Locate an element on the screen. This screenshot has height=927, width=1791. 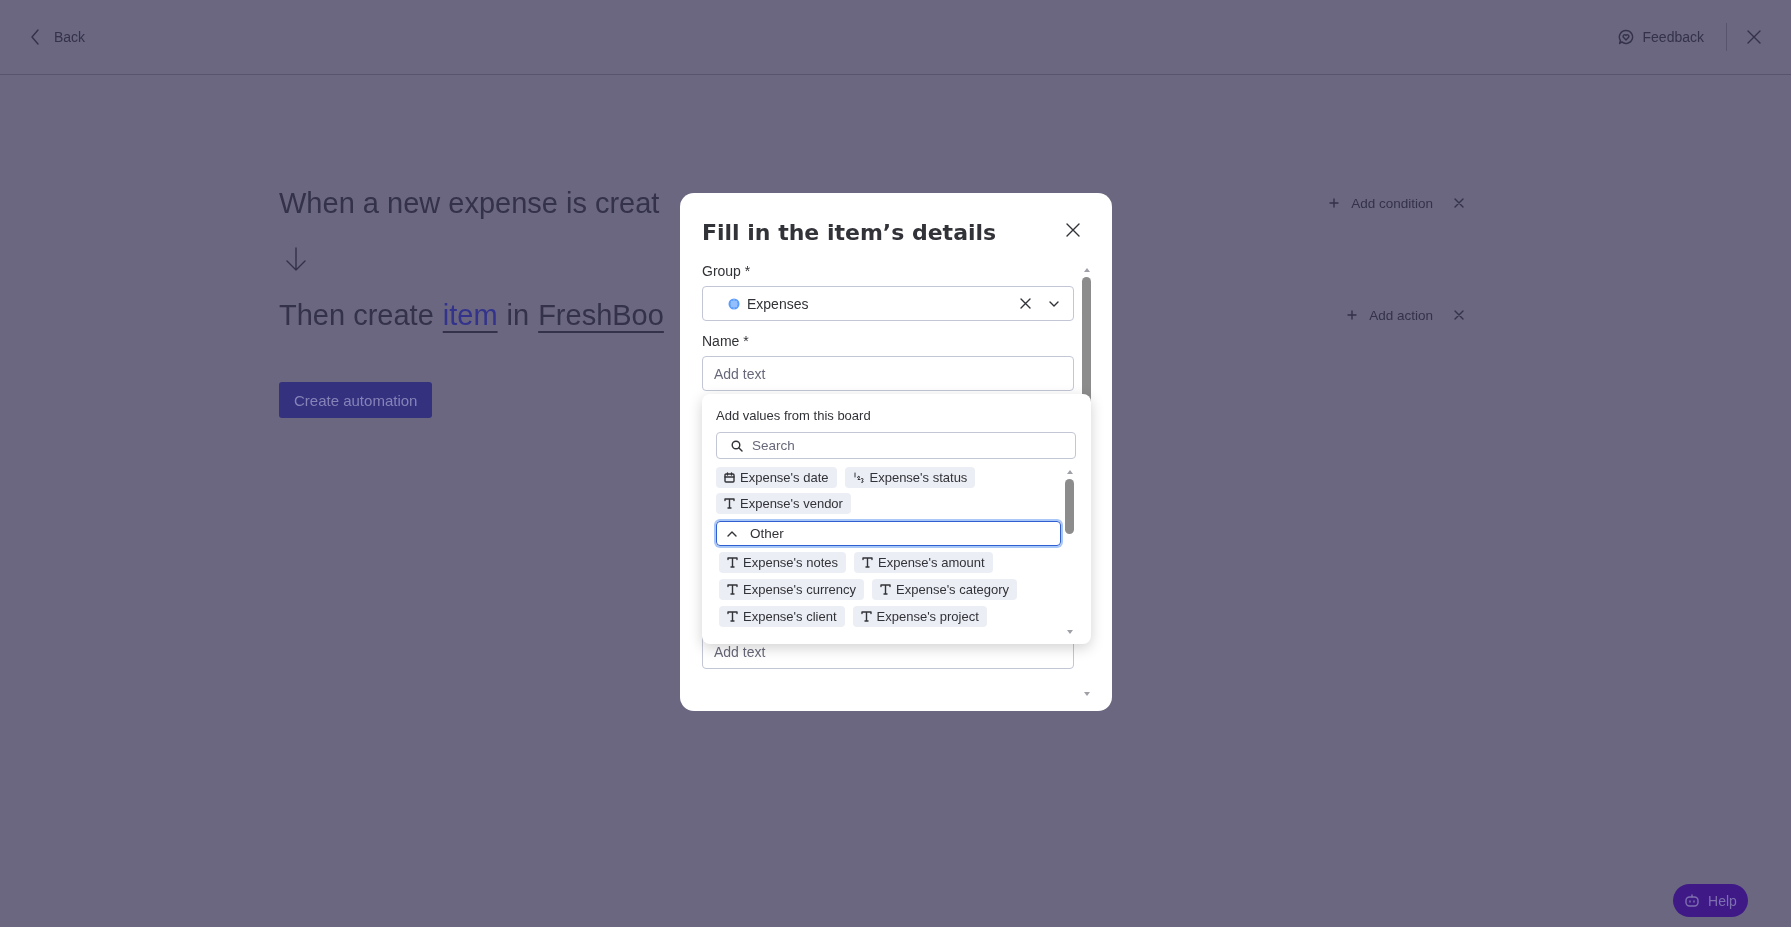
calendar-icon is located at coordinates (729, 477).